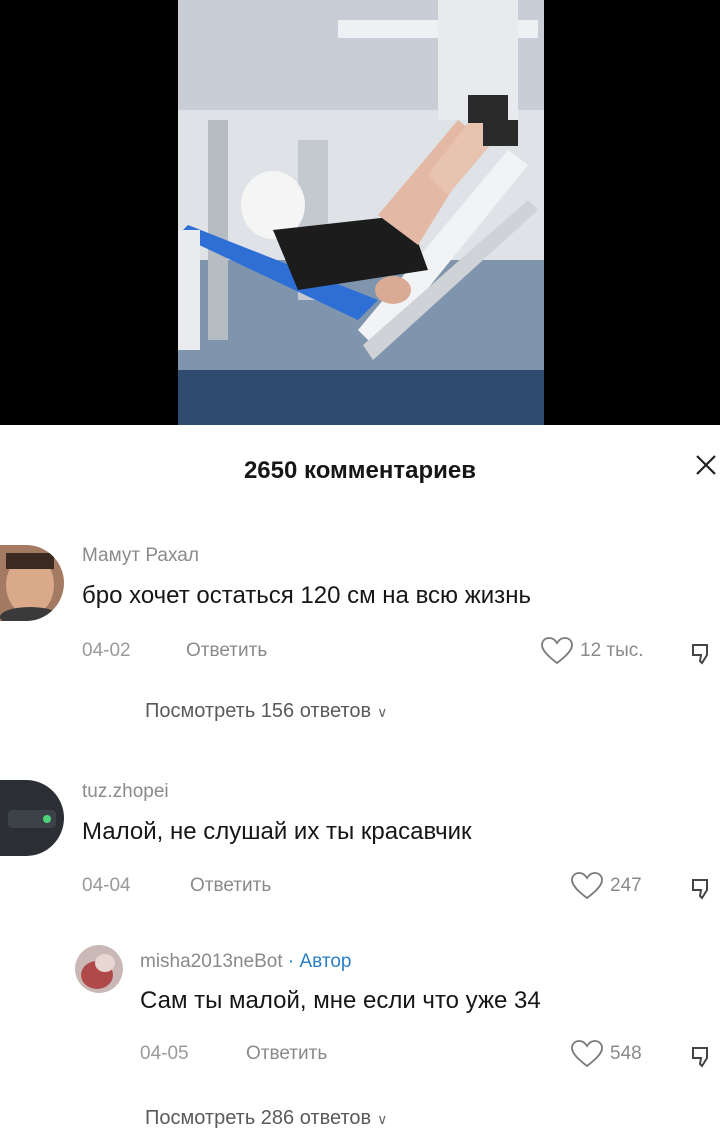 Image resolution: width=720 pixels, height=1141 pixels. I want to click on comment-text: Сам ты малой, мне если что уже 34, so click(340, 1000).